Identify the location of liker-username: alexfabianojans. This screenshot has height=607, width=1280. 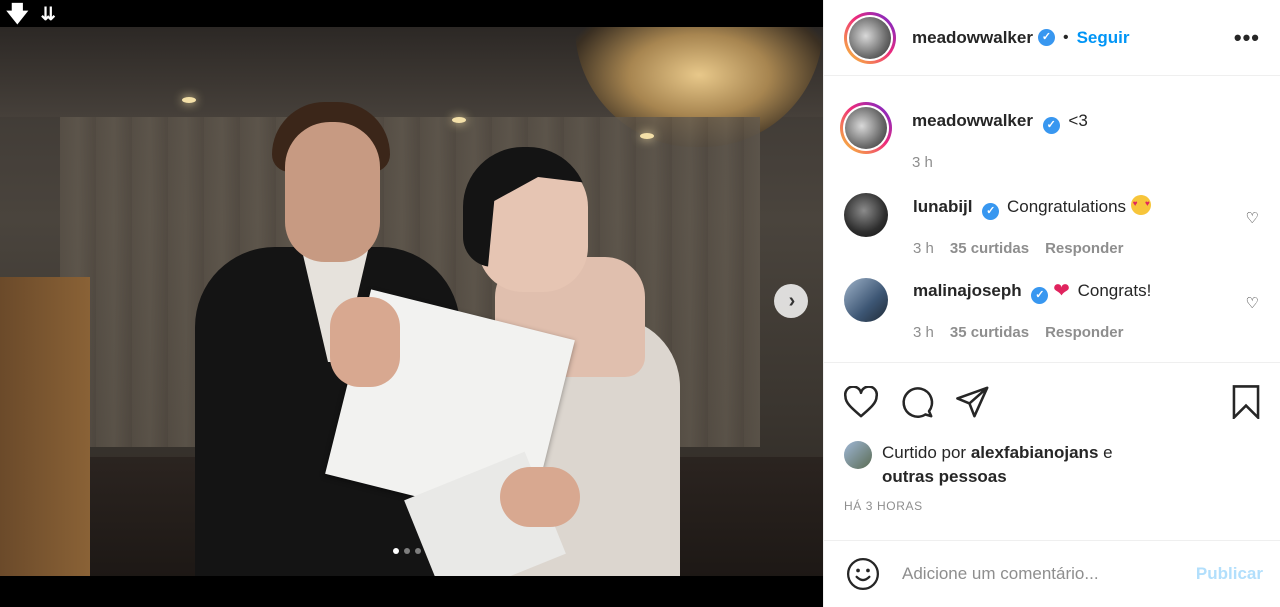
(1035, 452).